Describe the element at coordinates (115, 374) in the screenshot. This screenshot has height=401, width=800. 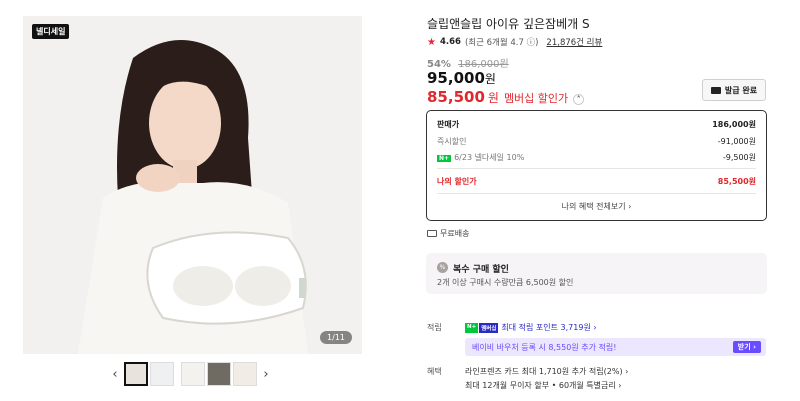
I see `thumbnail-prev-icon: ‹` at that location.